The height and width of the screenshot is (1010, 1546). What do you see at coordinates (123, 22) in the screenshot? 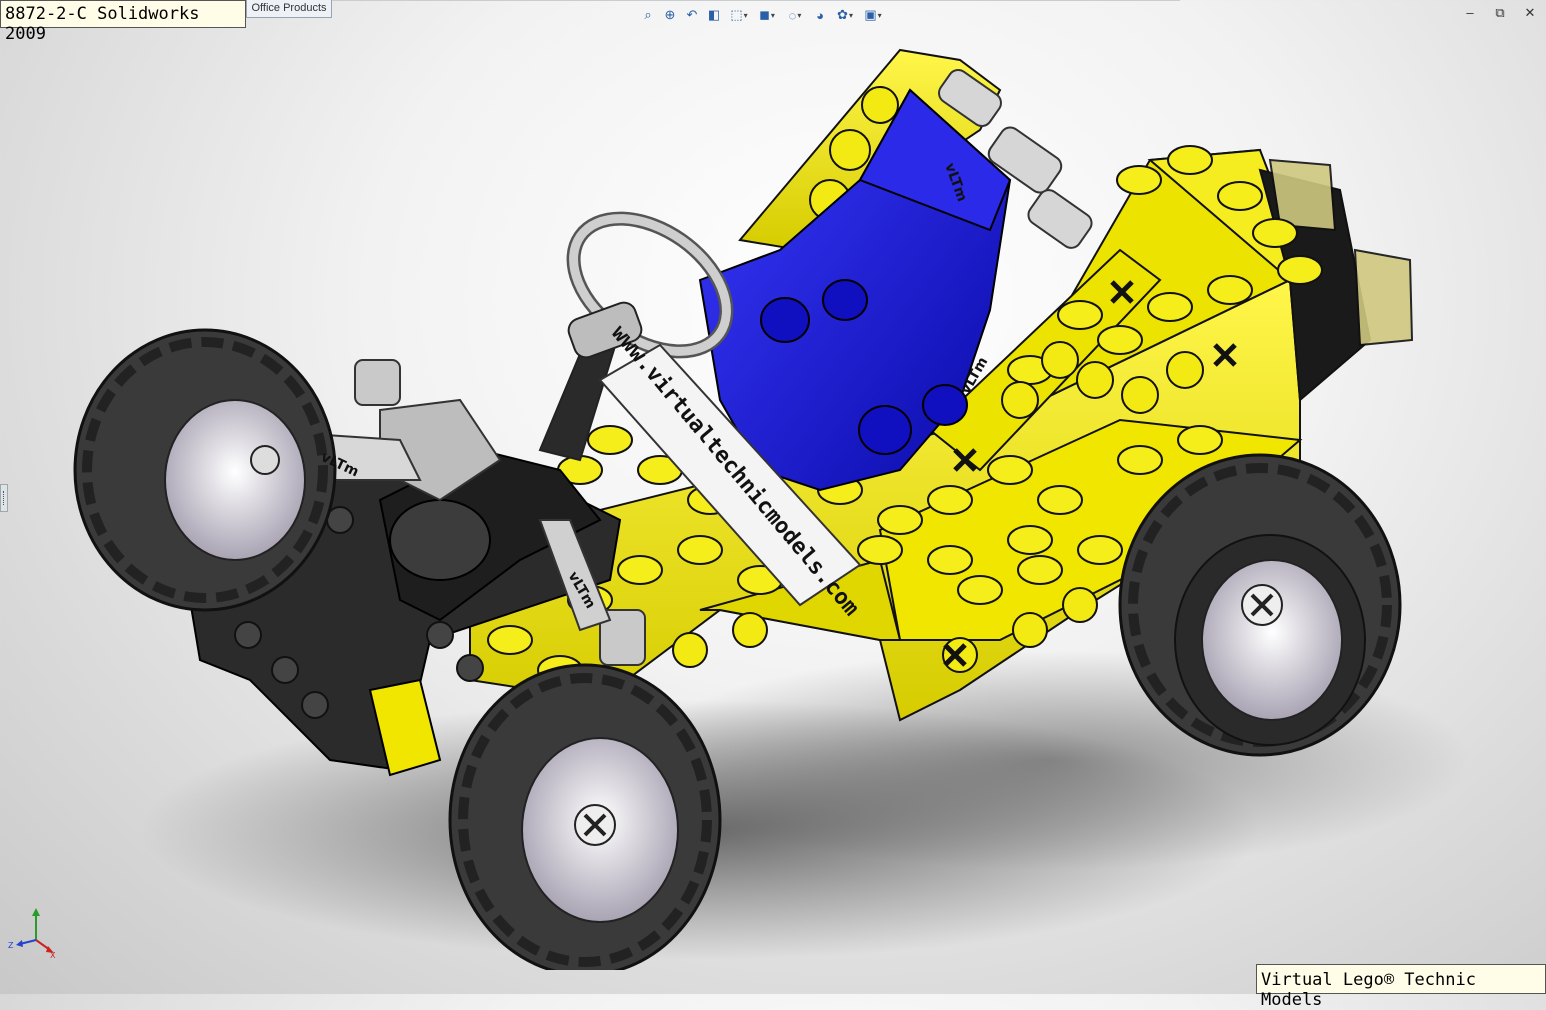
I see `window-title: 8872-2-C Solidworks 2009` at bounding box center [123, 22].